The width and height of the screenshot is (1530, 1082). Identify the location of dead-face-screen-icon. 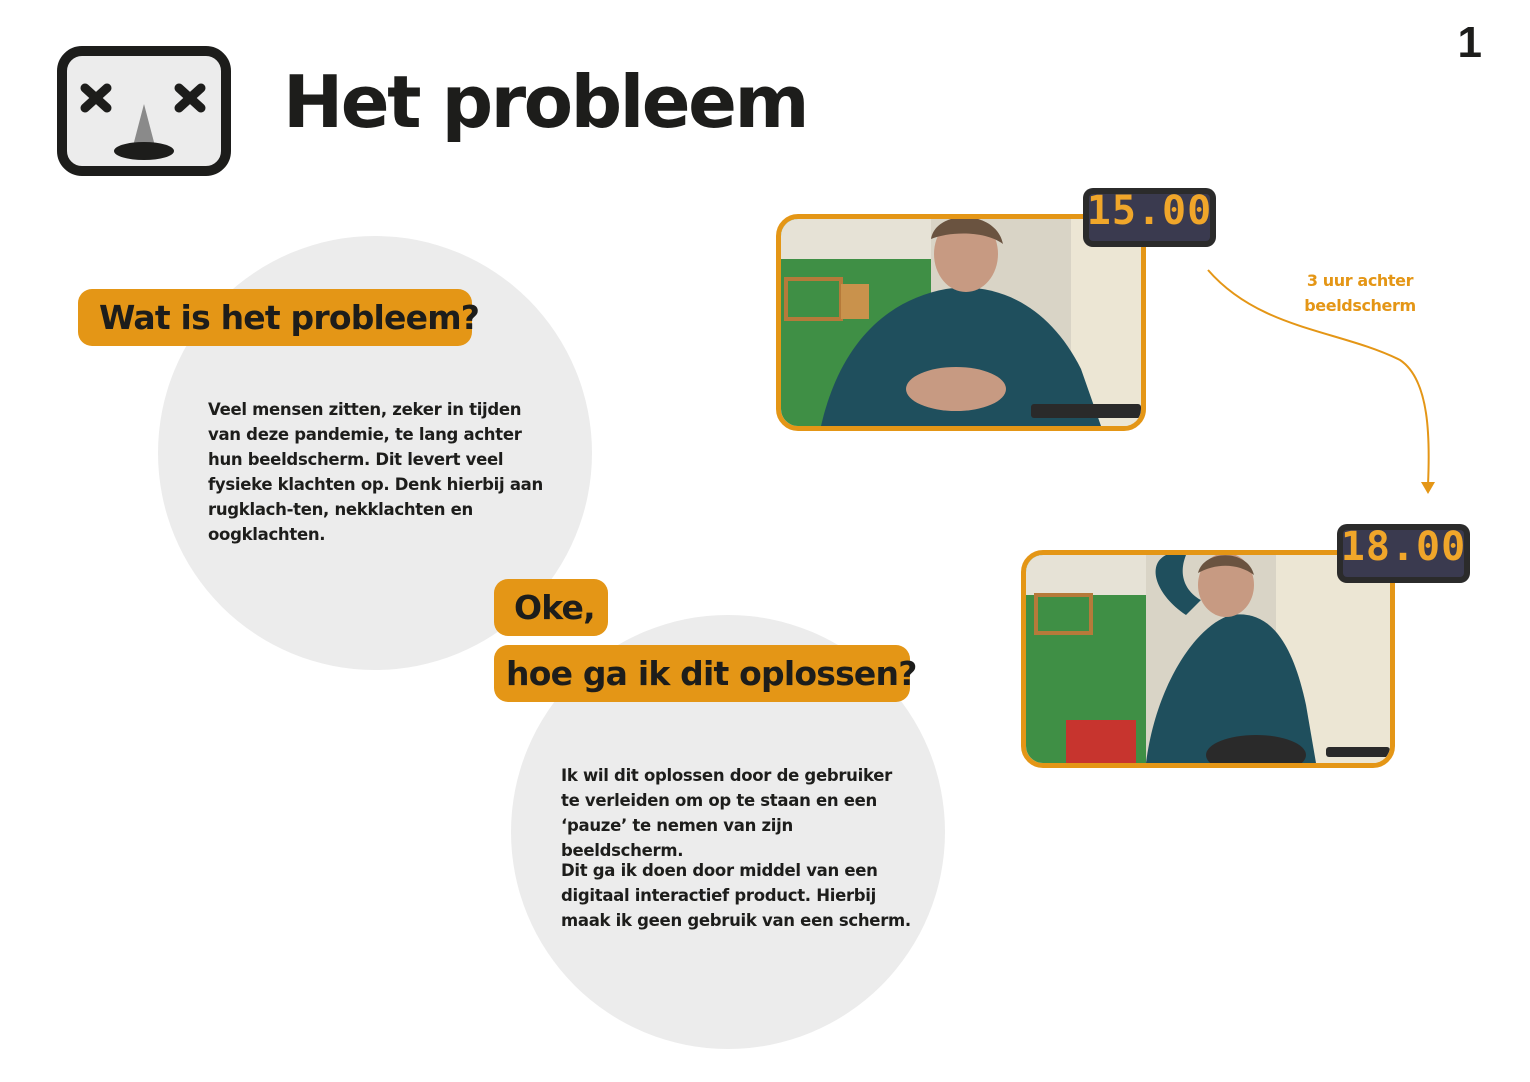
(144, 111).